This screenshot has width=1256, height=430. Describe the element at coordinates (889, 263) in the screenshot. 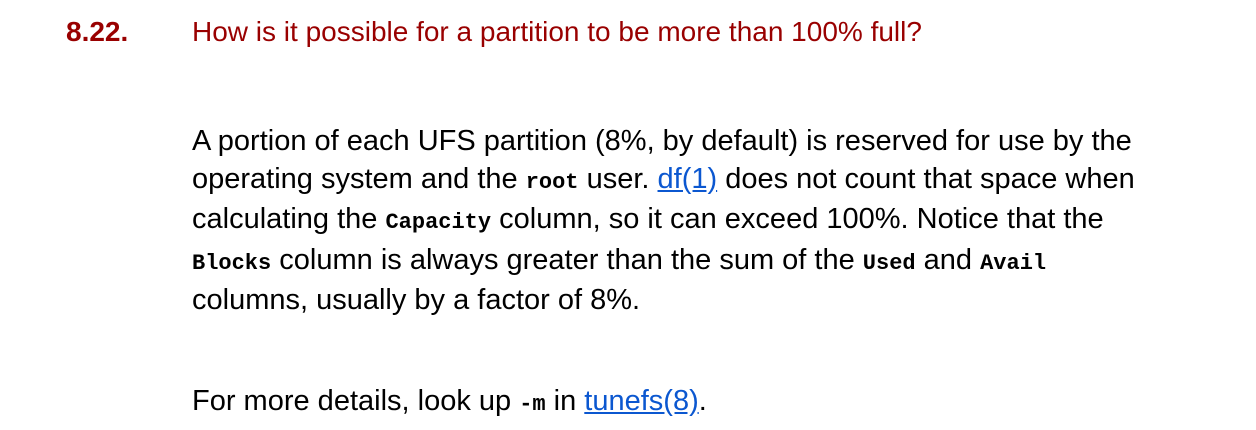

I see `code-used: Used` at that location.